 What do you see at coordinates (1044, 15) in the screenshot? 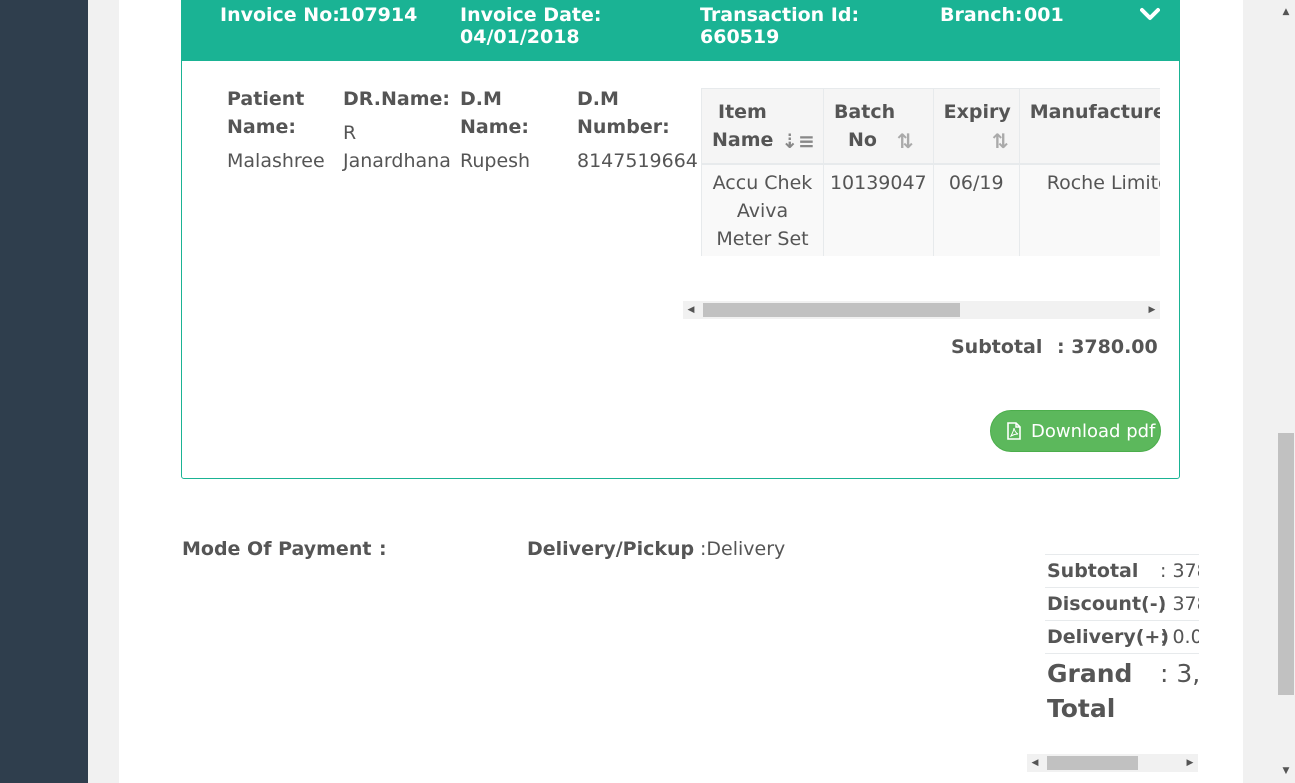
I see `branch-value: 001` at bounding box center [1044, 15].